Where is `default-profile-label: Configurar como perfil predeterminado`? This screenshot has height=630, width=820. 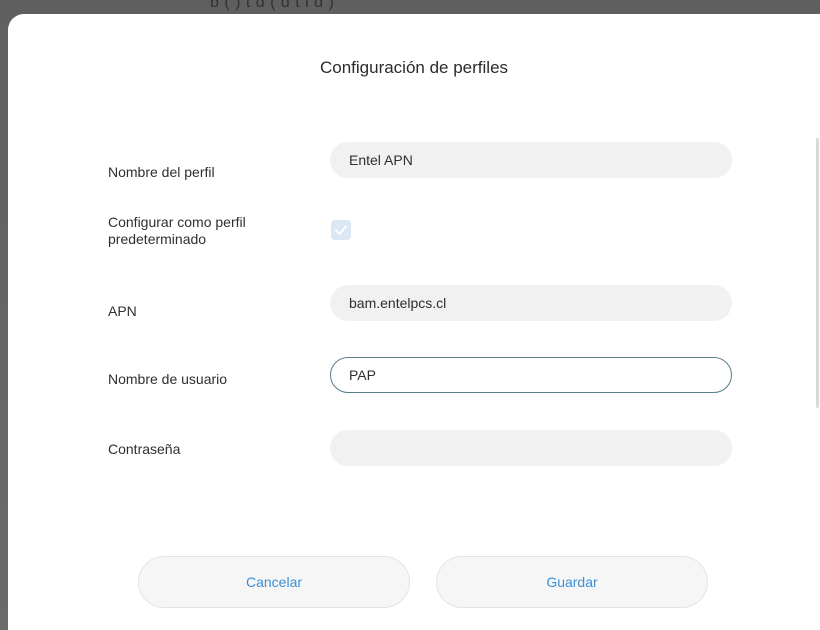 default-profile-label: Configurar como perfil predeterminado is located at coordinates (177, 231).